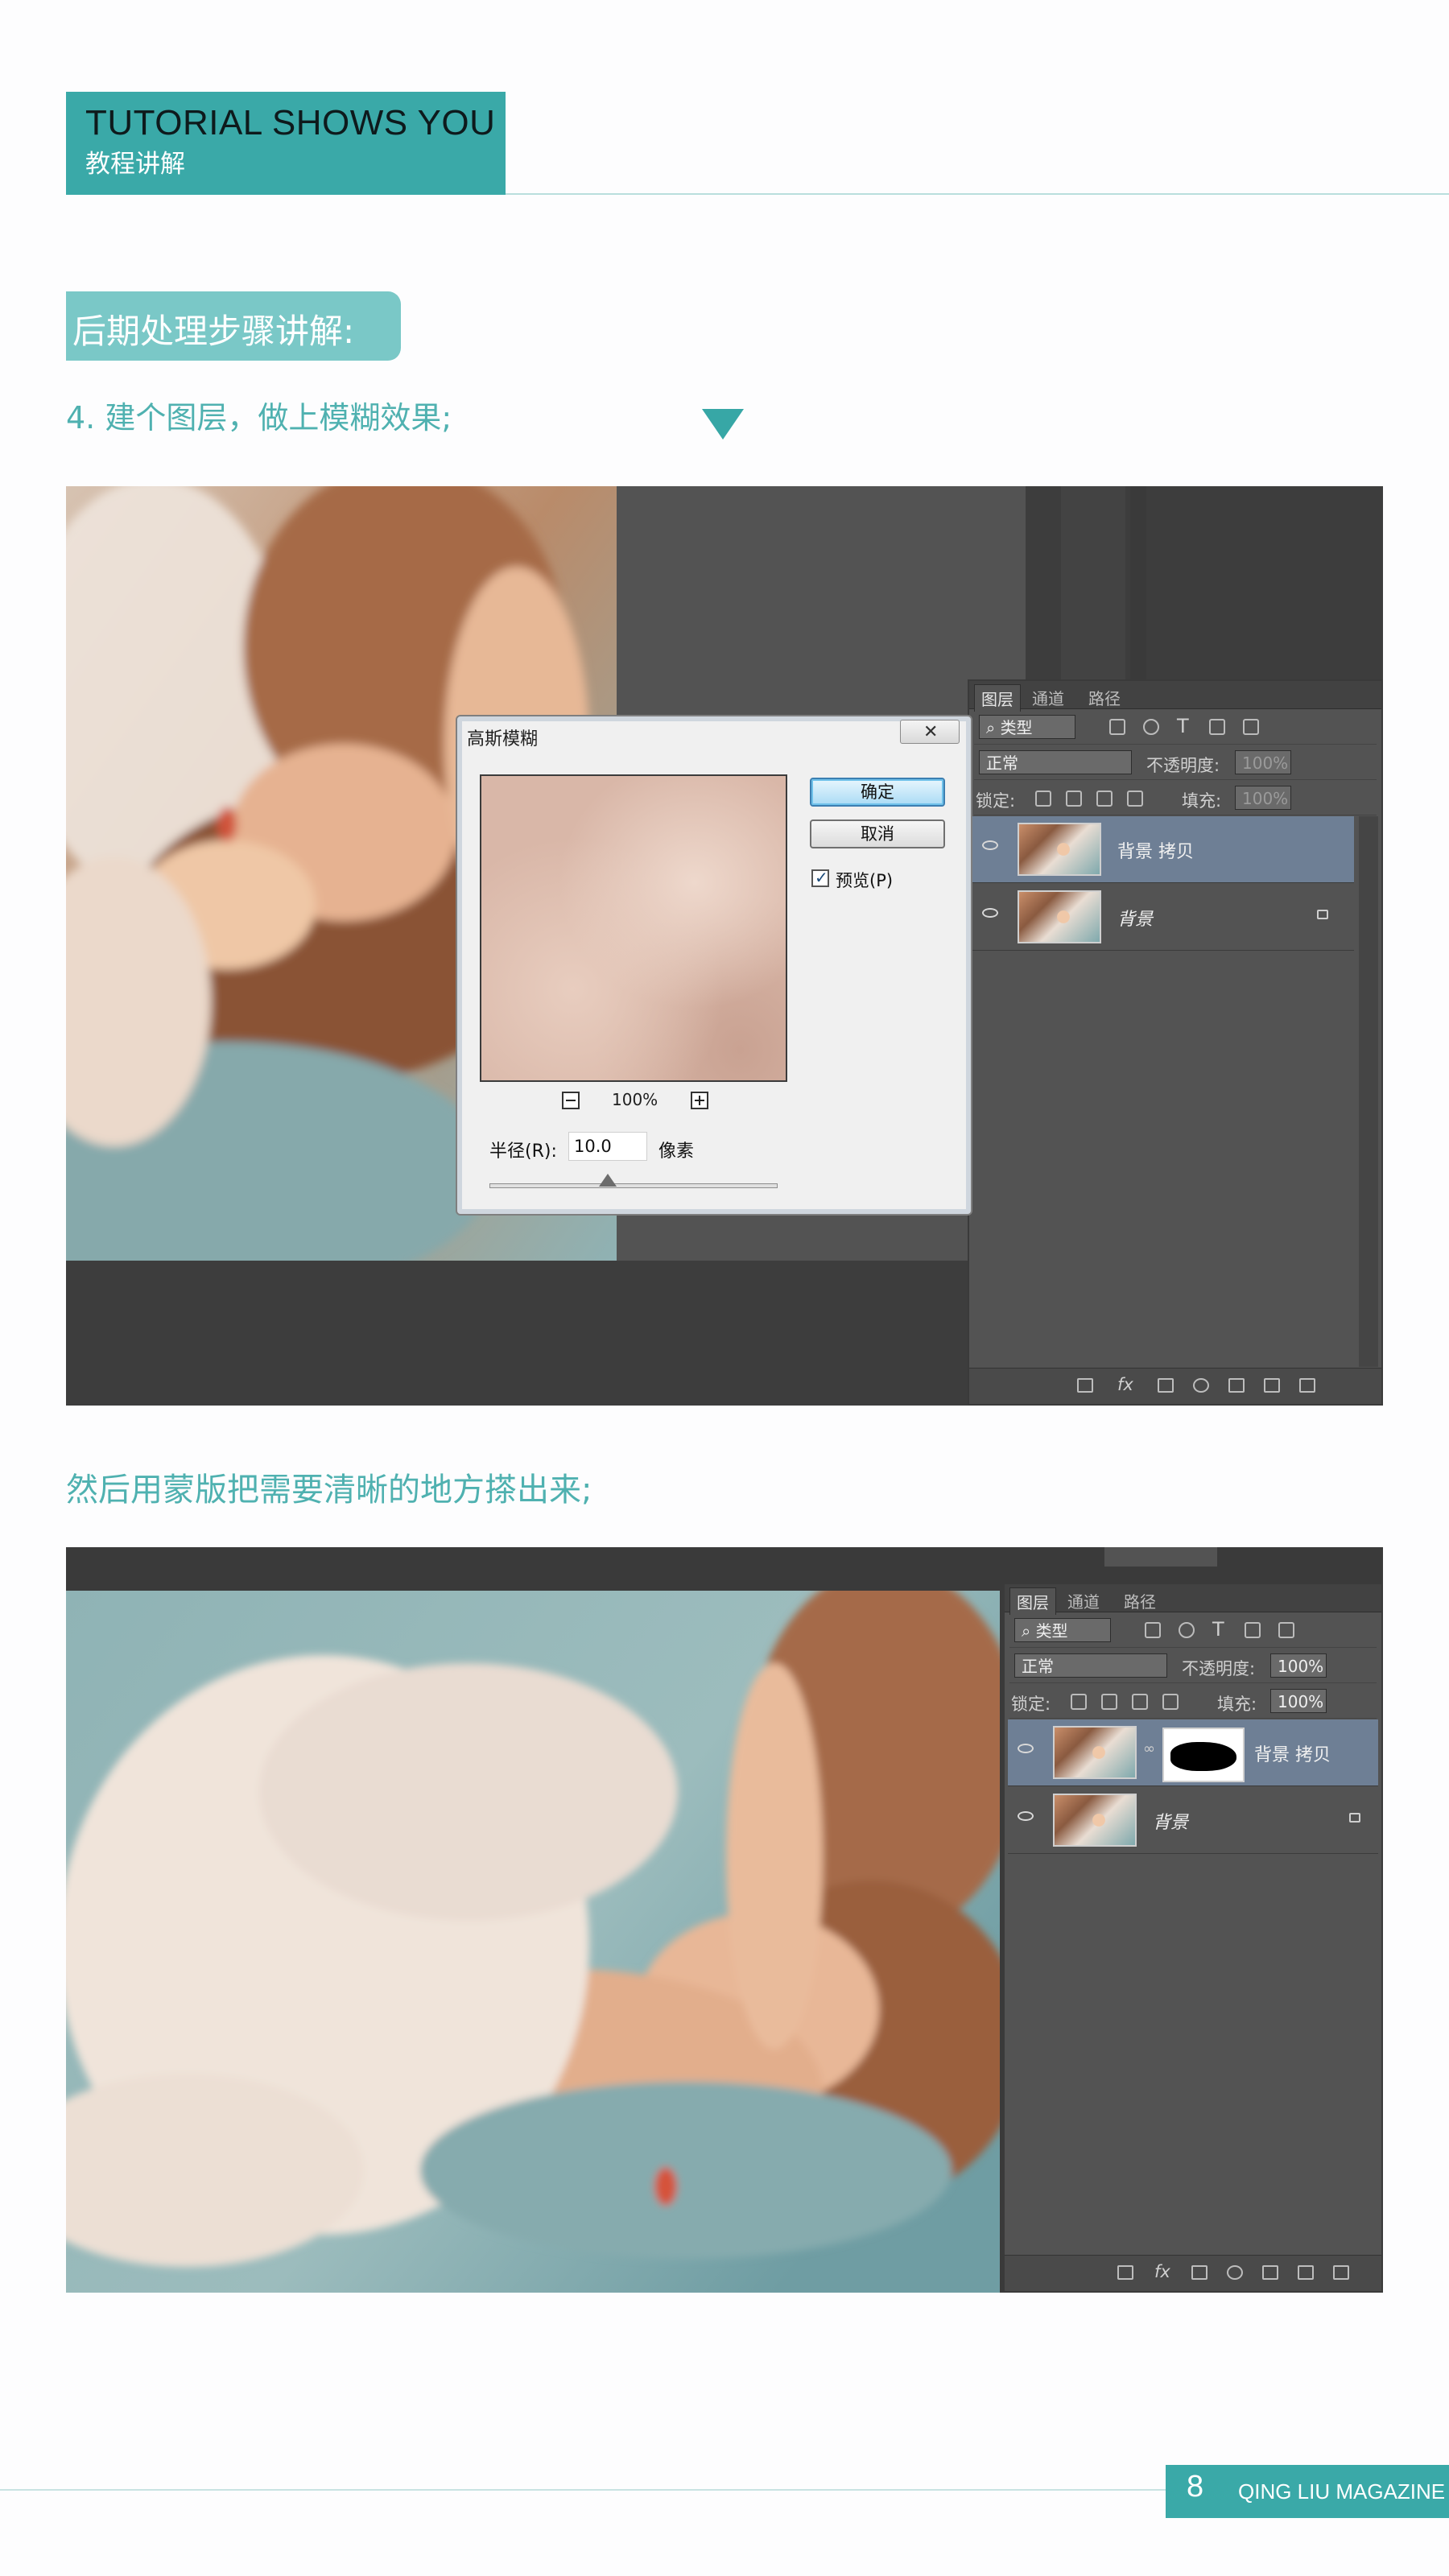  Describe the element at coordinates (608, 1180) in the screenshot. I see `slider-handle` at that location.